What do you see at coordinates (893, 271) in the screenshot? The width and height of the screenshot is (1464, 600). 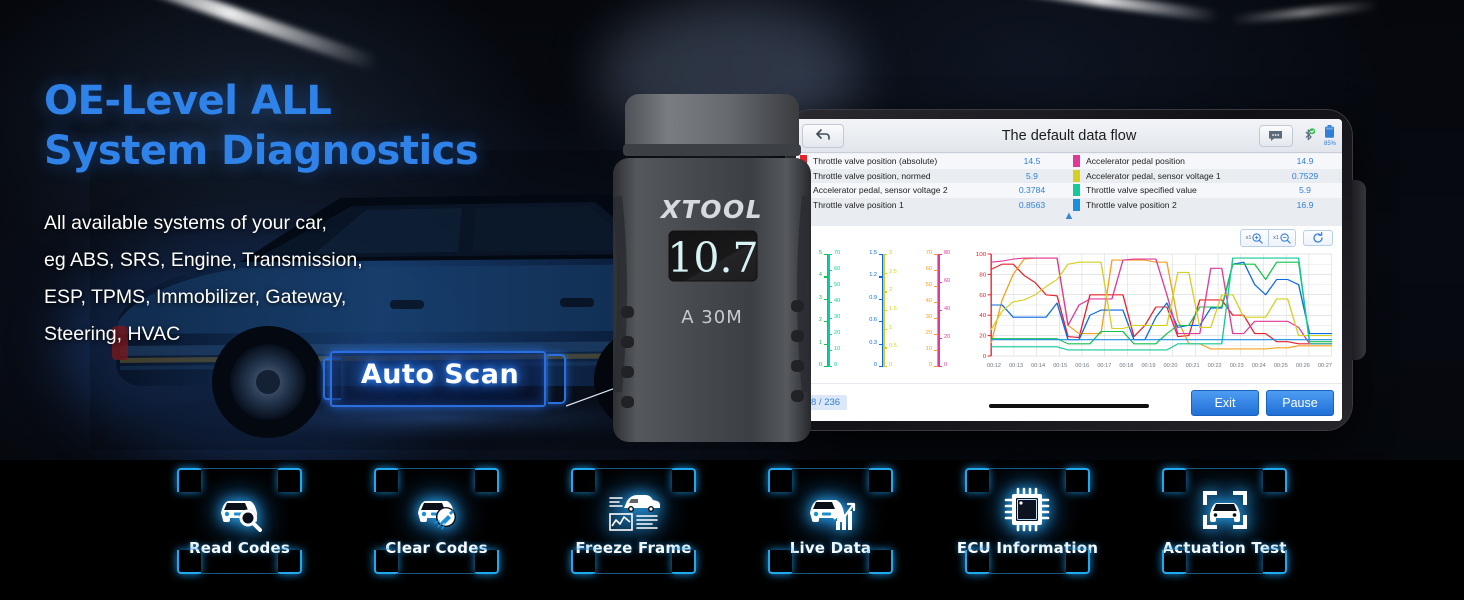 I see `axis-tick-label: 2.5` at bounding box center [893, 271].